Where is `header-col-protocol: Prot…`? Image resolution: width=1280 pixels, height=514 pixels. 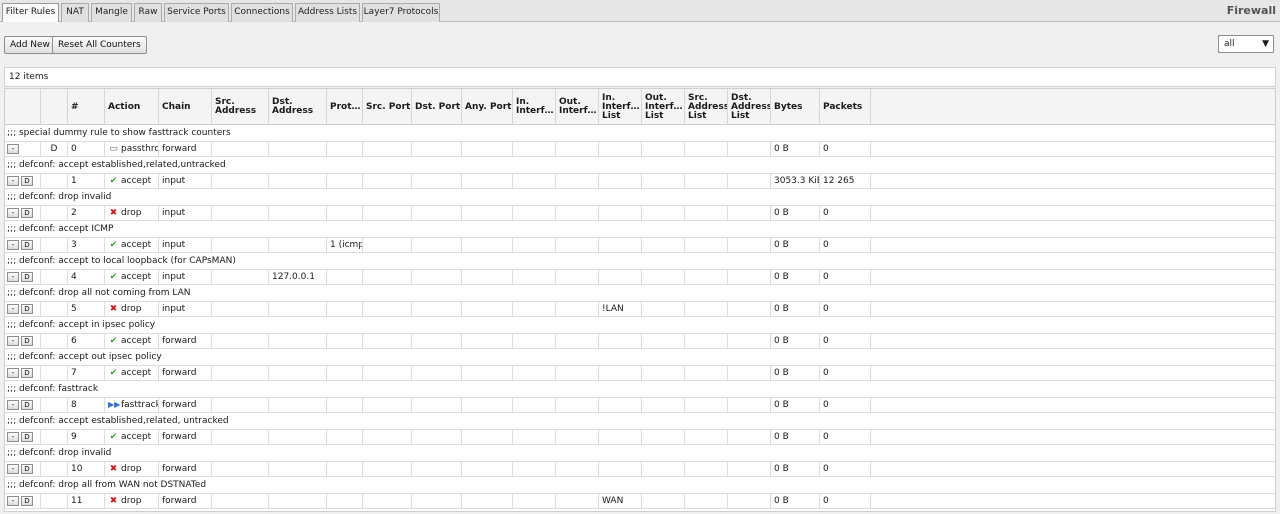
header-col-protocol: Prot… is located at coordinates (345, 107).